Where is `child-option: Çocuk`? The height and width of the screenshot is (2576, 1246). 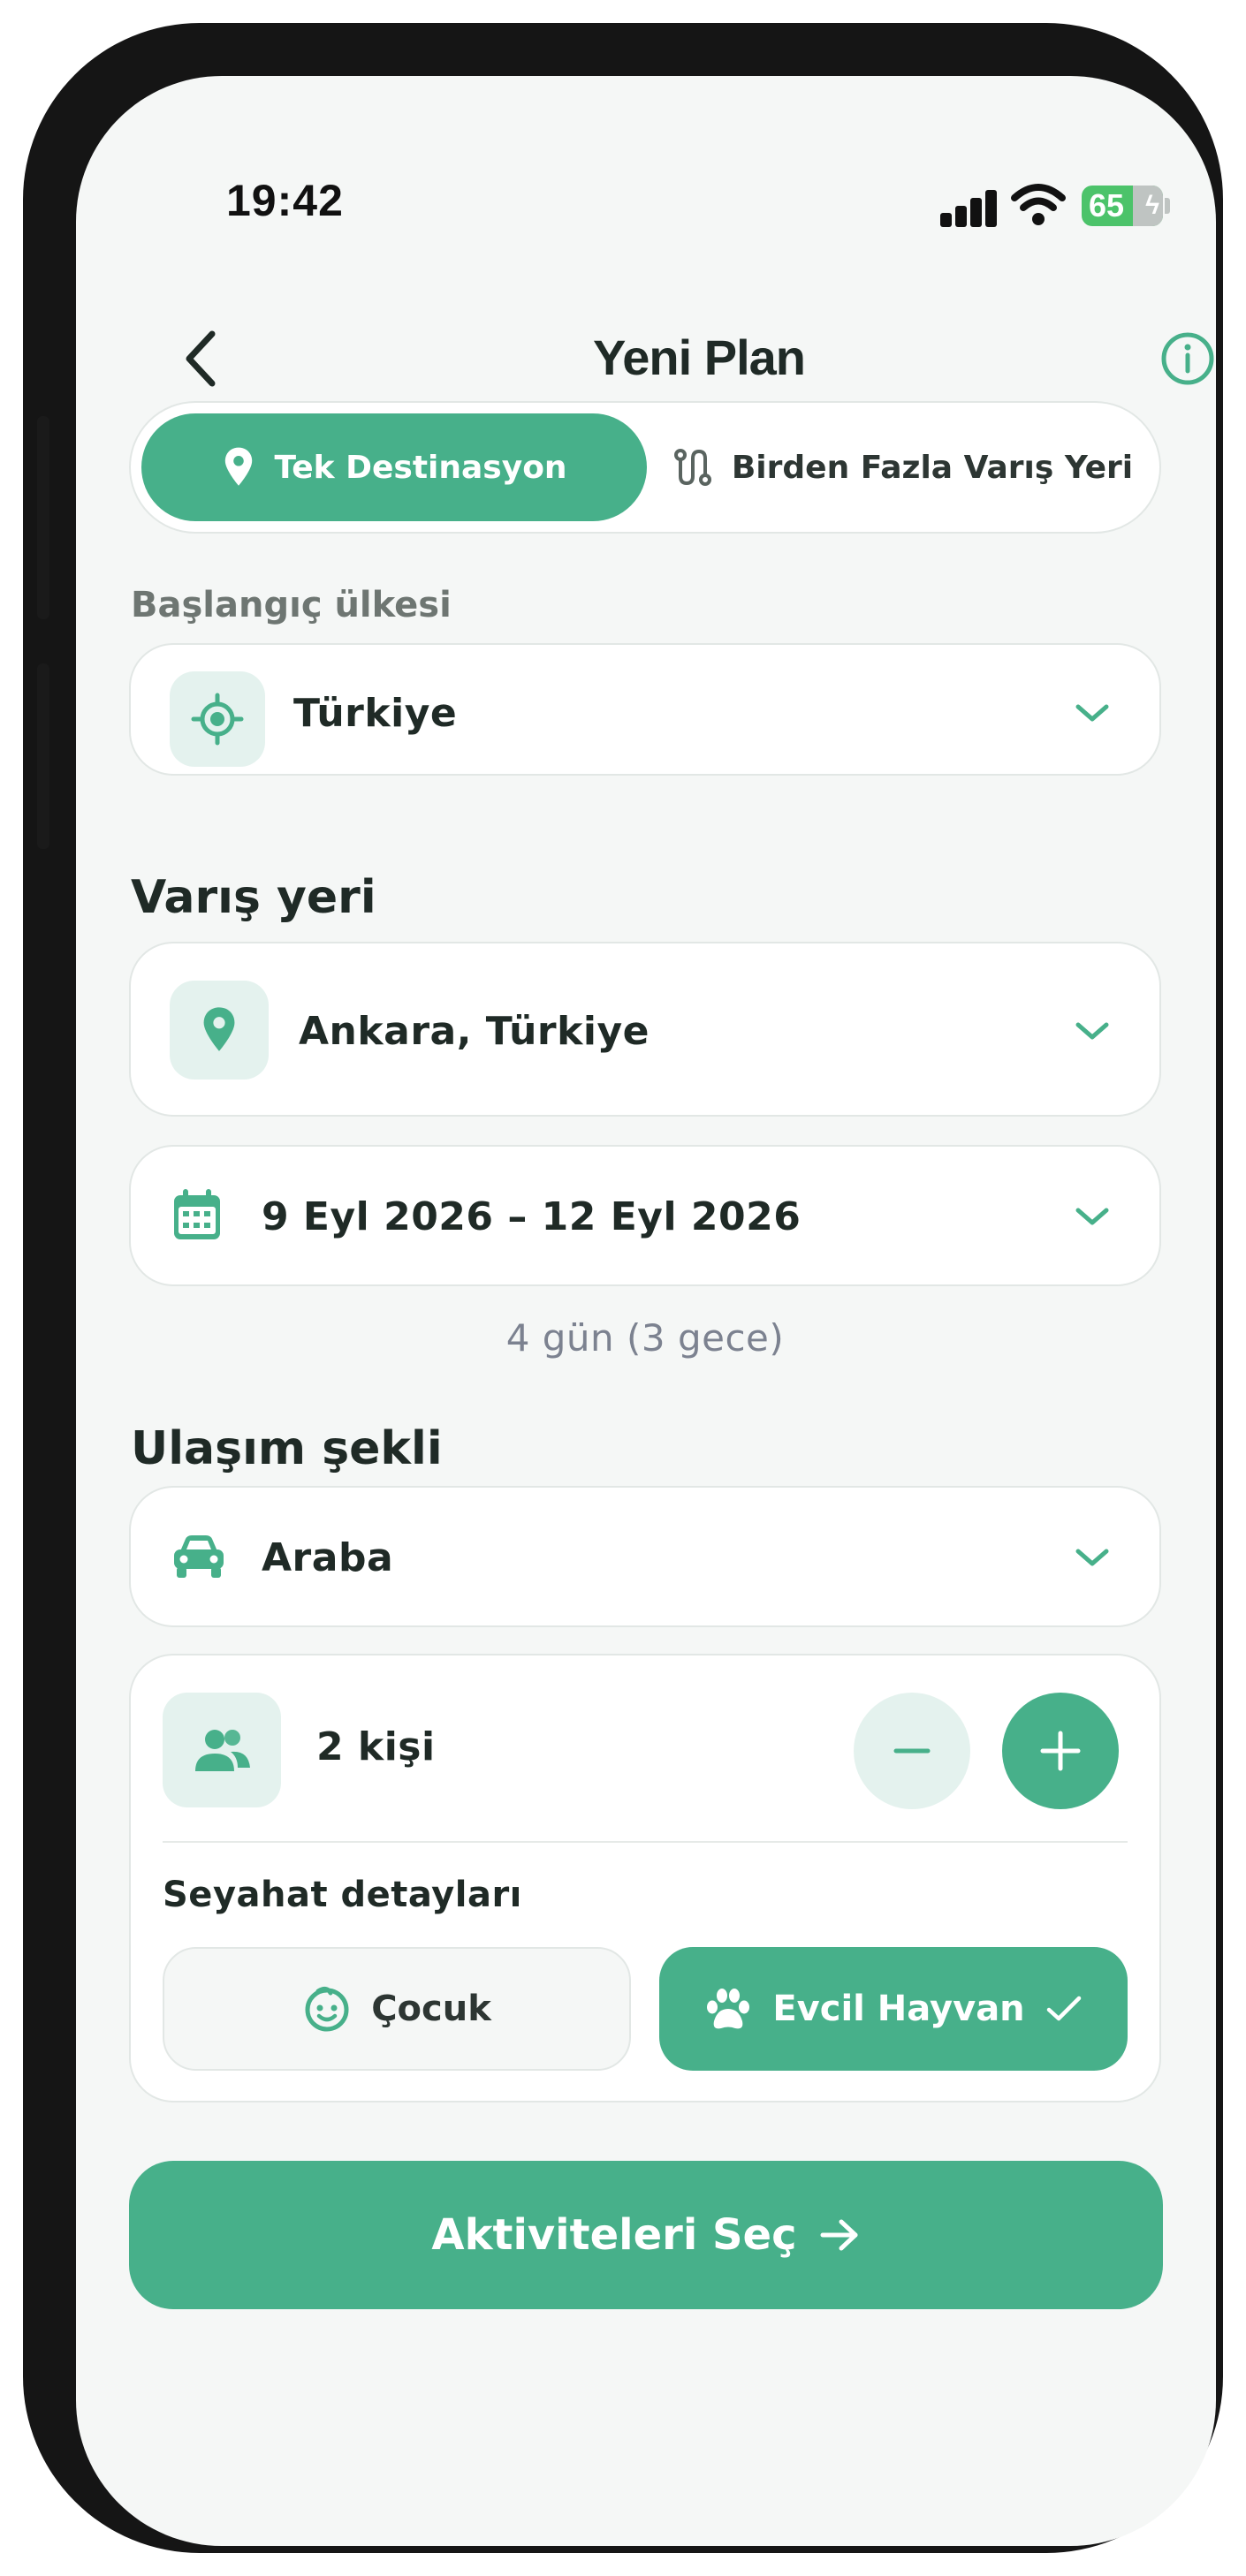 child-option: Çocuk is located at coordinates (397, 2009).